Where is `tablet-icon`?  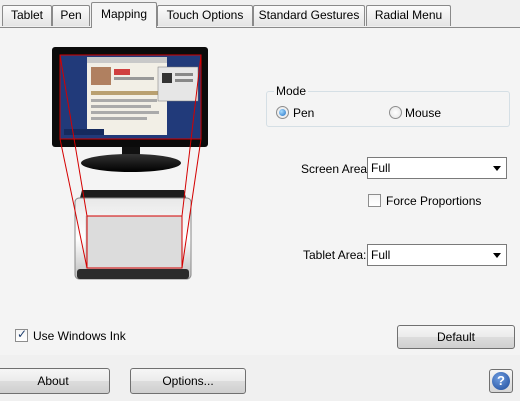 tablet-icon is located at coordinates (133, 235).